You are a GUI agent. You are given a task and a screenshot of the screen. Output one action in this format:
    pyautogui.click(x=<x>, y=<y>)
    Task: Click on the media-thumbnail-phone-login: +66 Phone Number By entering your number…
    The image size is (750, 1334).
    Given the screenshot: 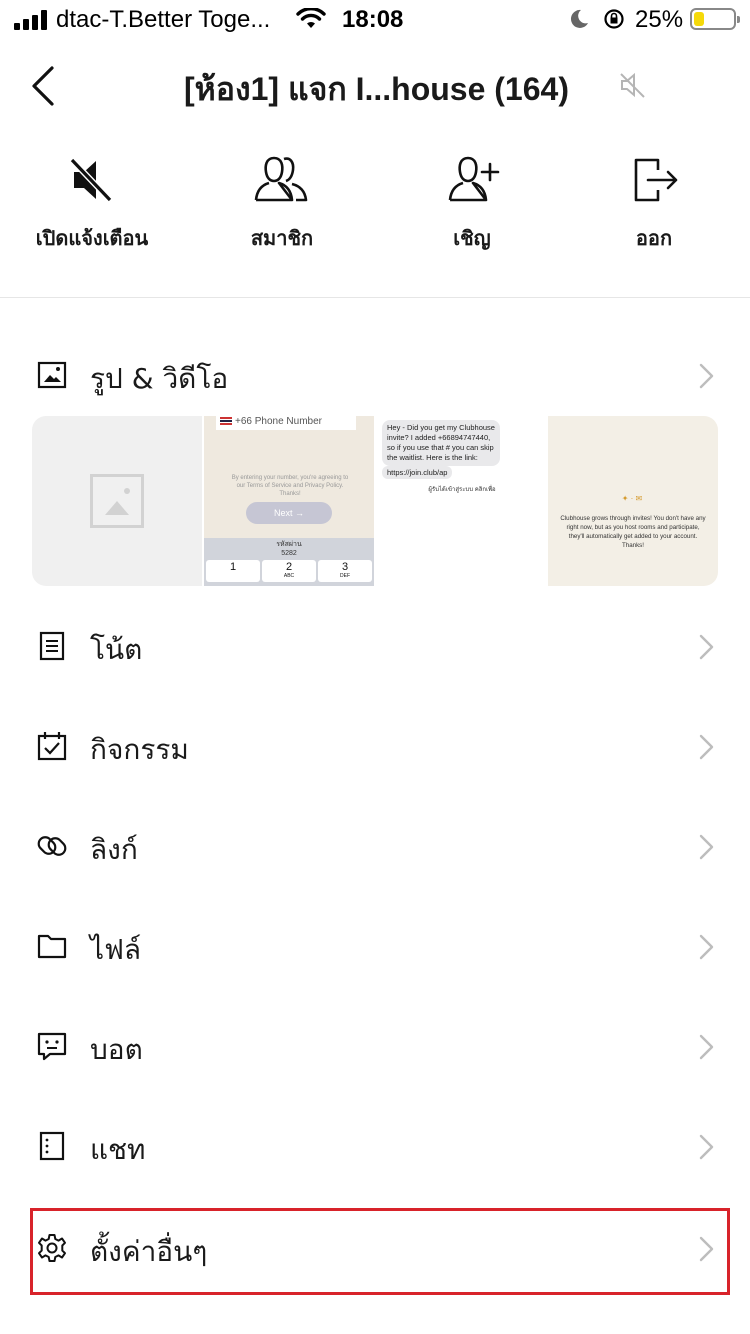 What is the action you would take?
    pyautogui.click(x=289, y=501)
    